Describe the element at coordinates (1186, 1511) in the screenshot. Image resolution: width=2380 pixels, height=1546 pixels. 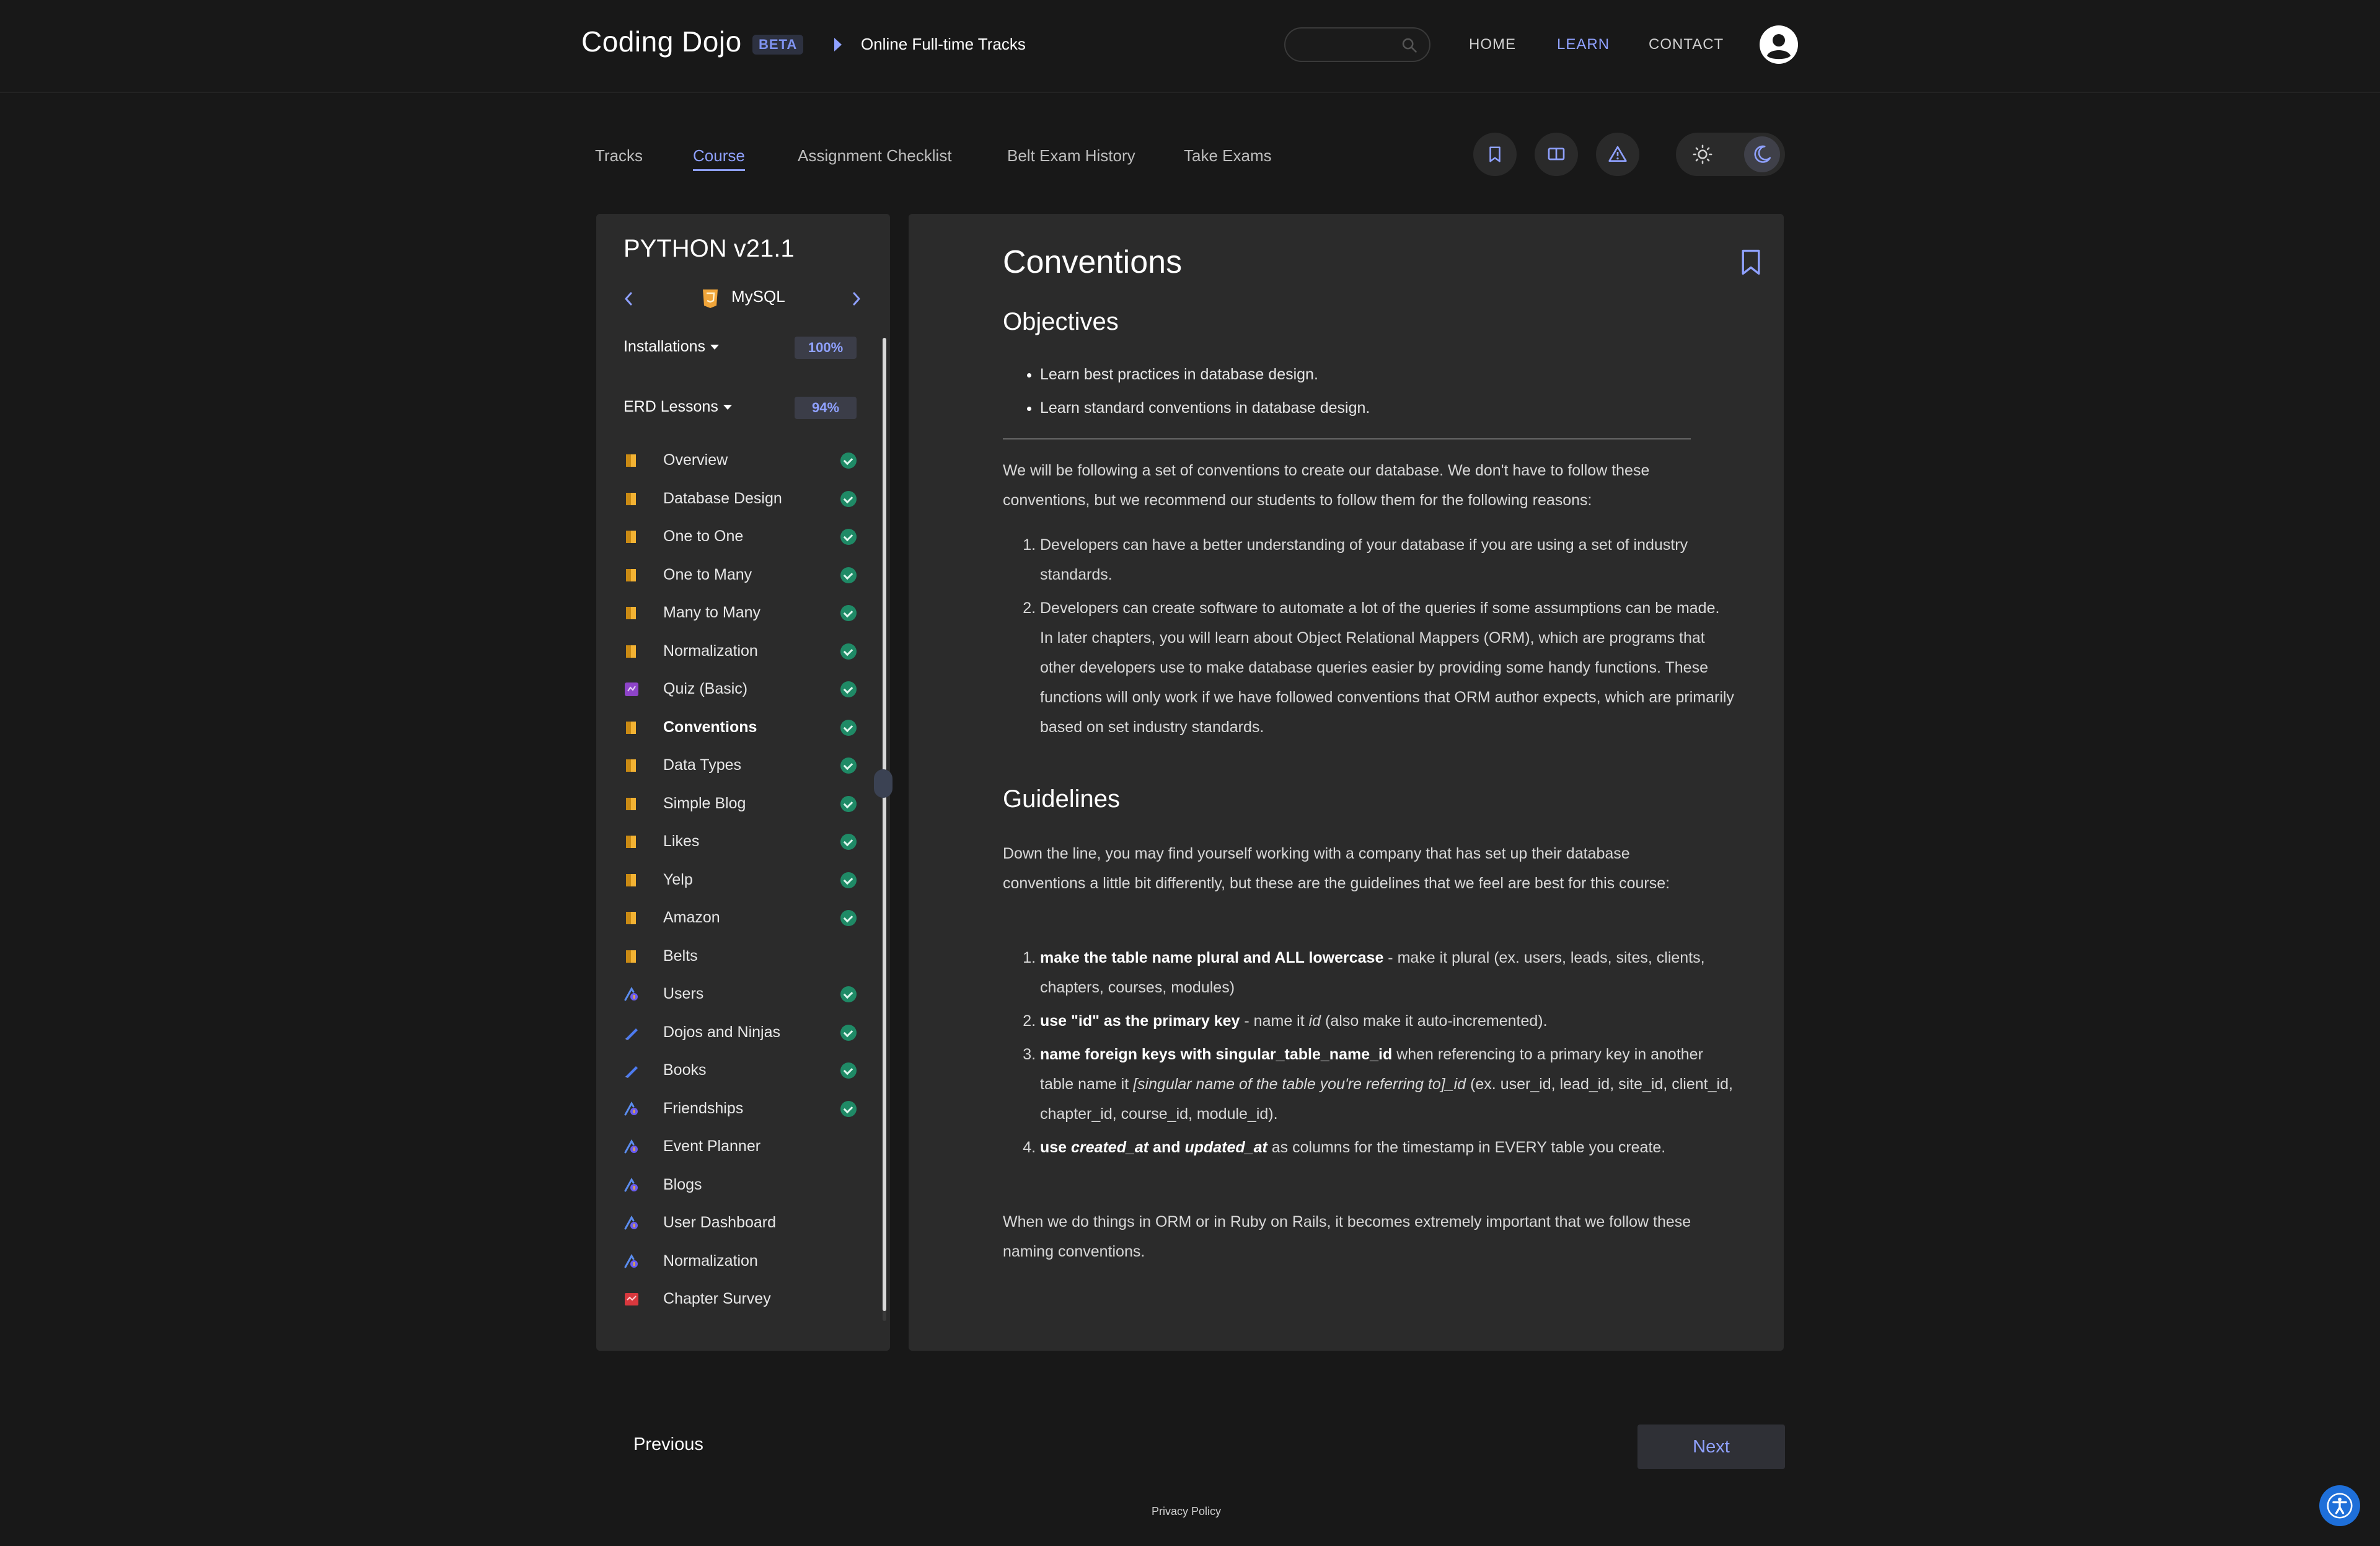
I see `privacy-policy-link: Privacy Policy` at that location.